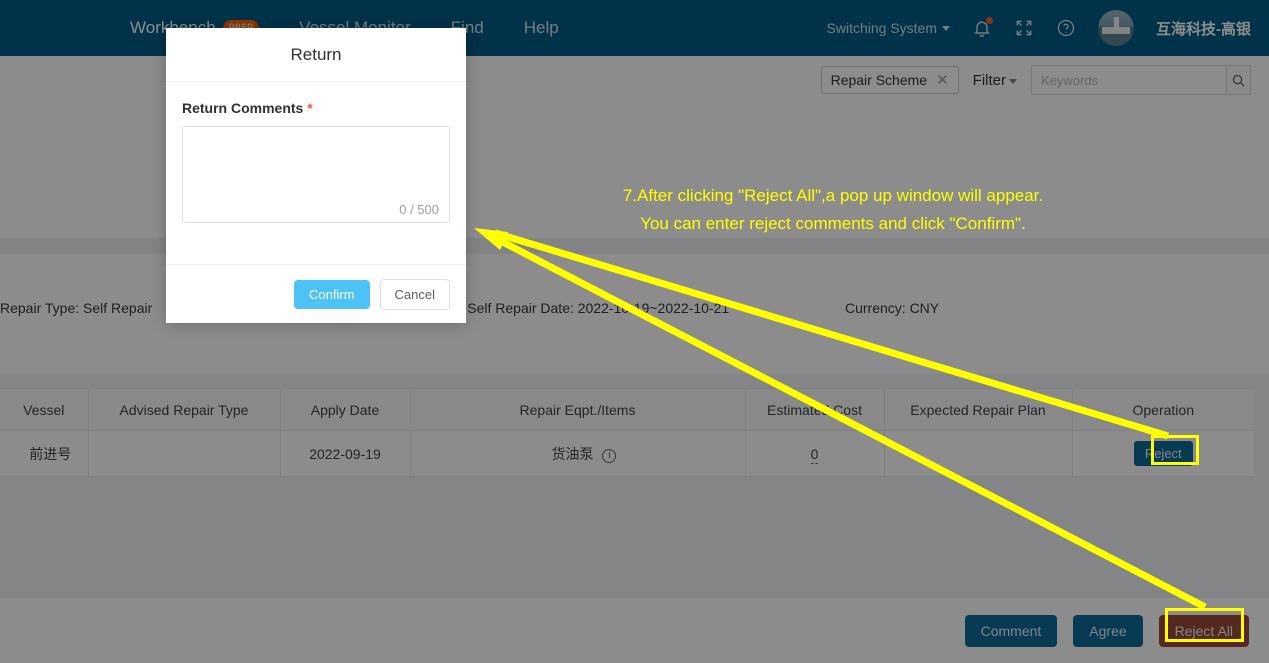 This screenshot has height=663, width=1269. I want to click on dialog-body: Return Comments * 0 / 500, so click(316, 173).